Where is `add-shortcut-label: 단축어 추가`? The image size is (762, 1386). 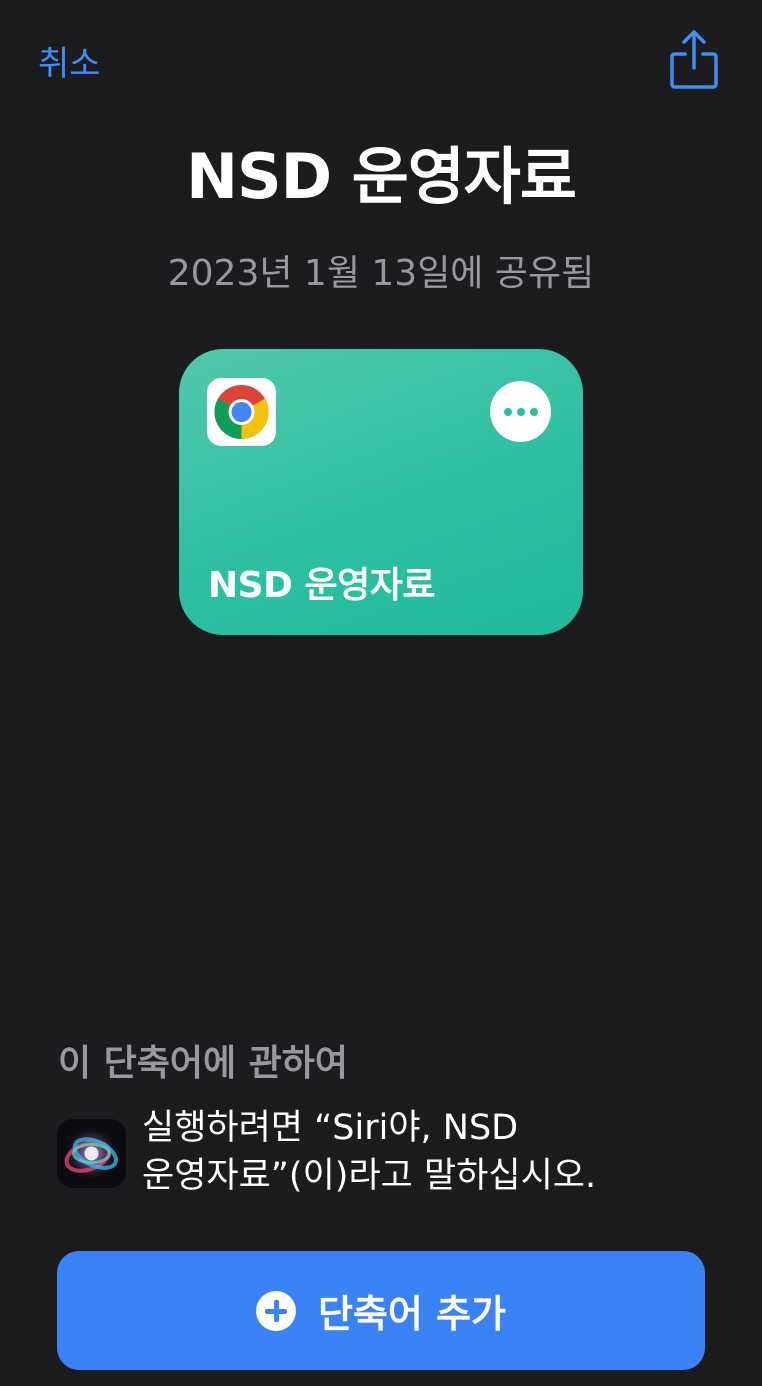 add-shortcut-label: 단축어 추가 is located at coordinates (412, 1314).